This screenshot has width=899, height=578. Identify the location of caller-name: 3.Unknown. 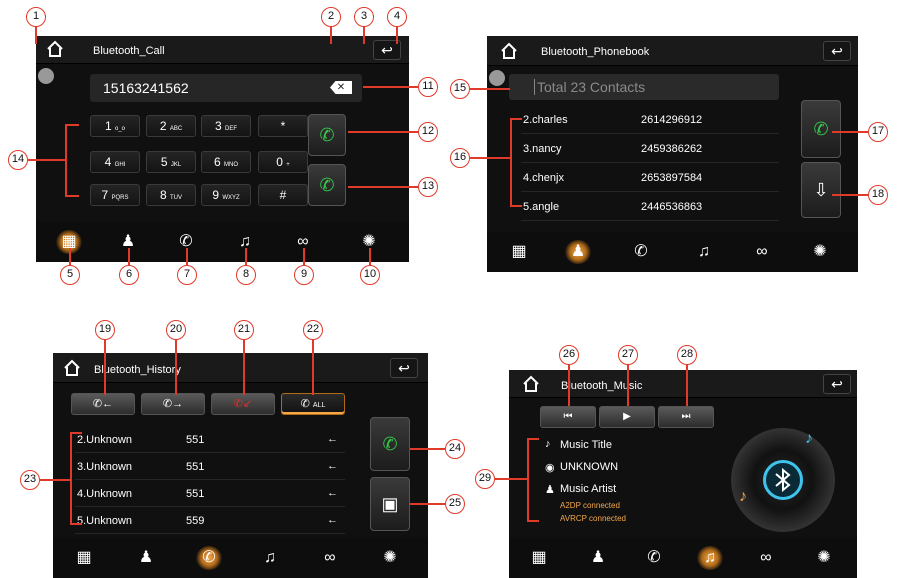
(105, 467).